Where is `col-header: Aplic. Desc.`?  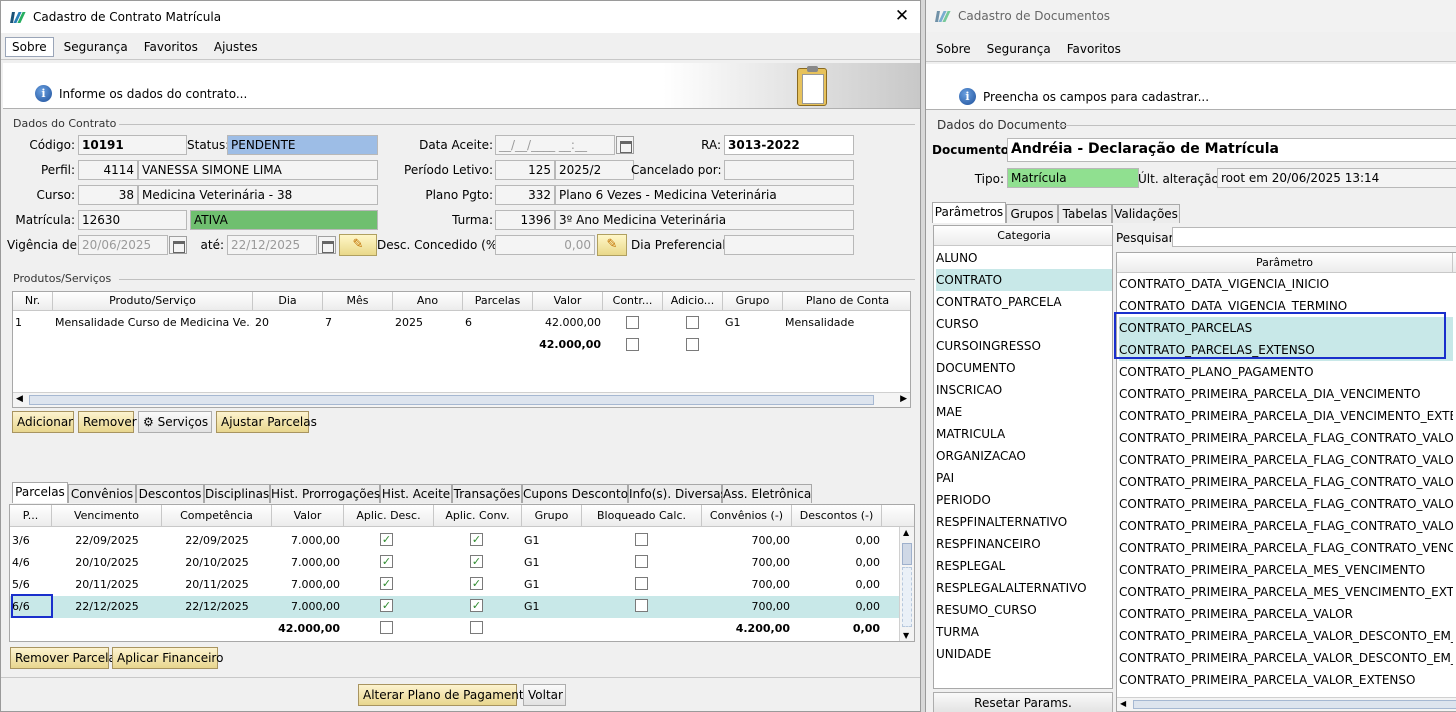
col-header: Aplic. Desc. is located at coordinates (389, 516).